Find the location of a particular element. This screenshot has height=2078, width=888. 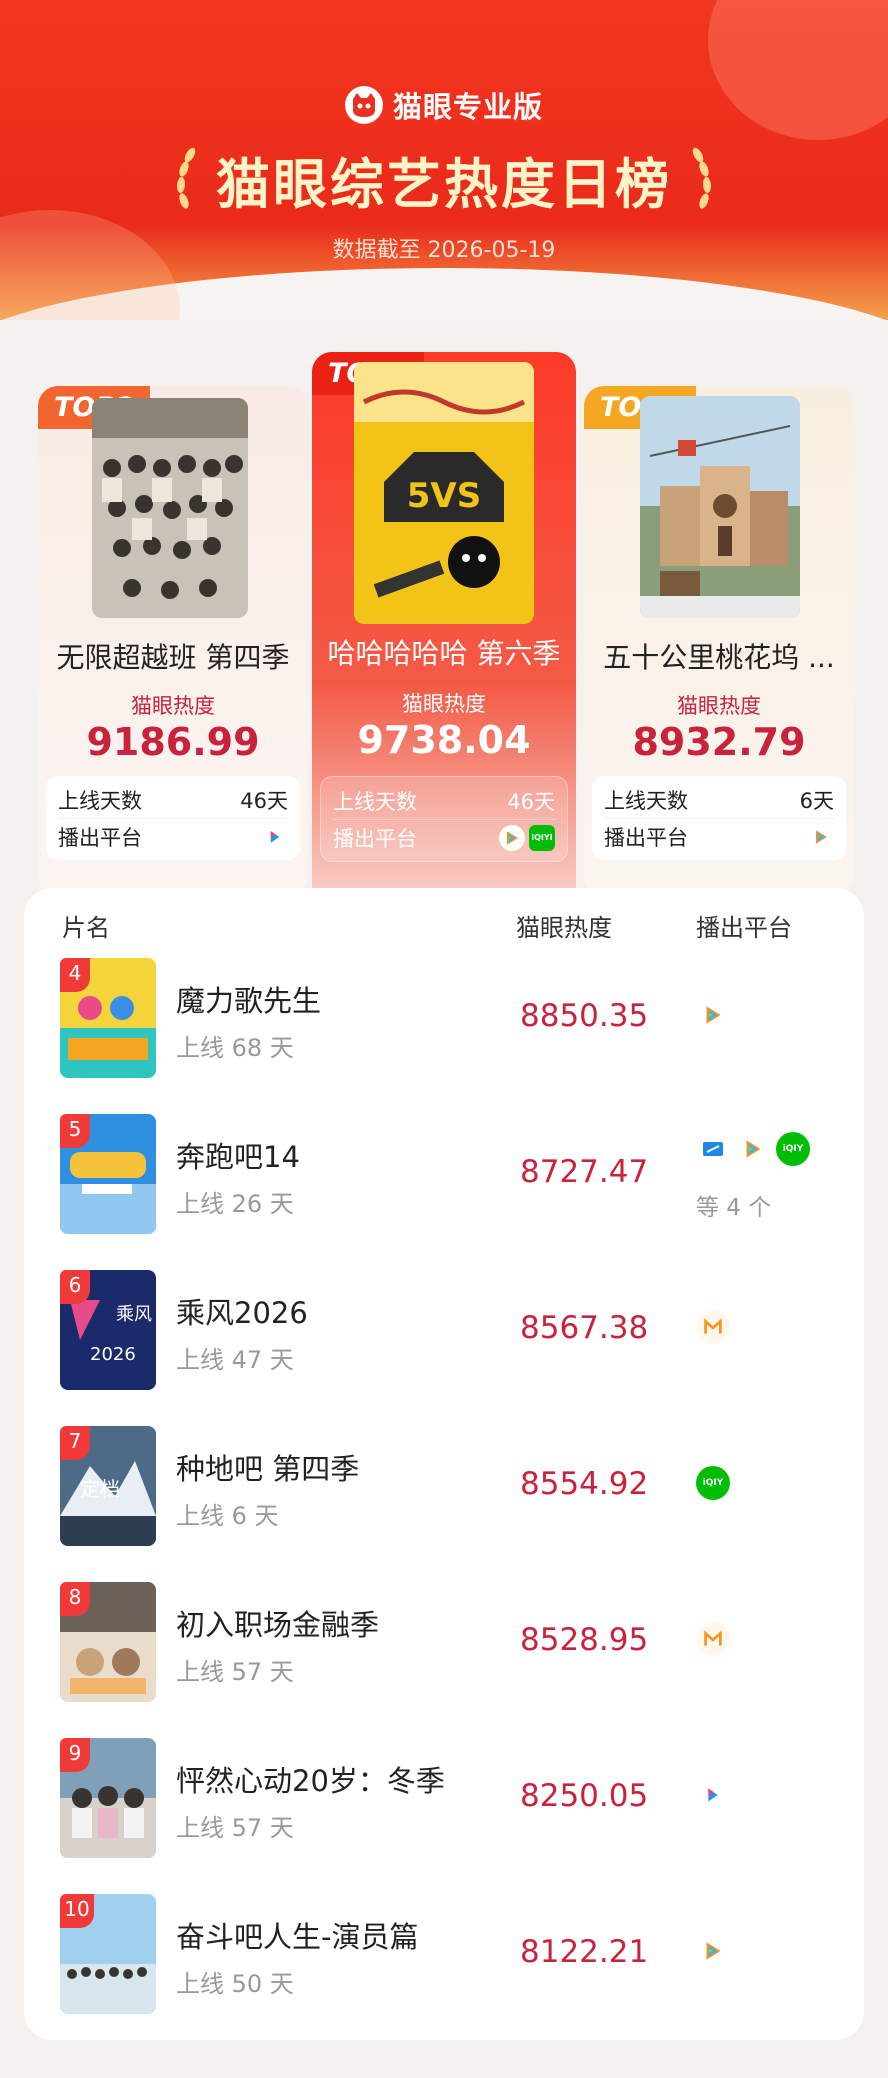

show-title: 奋斗吧人生-演员篇 is located at coordinates (297, 1937).